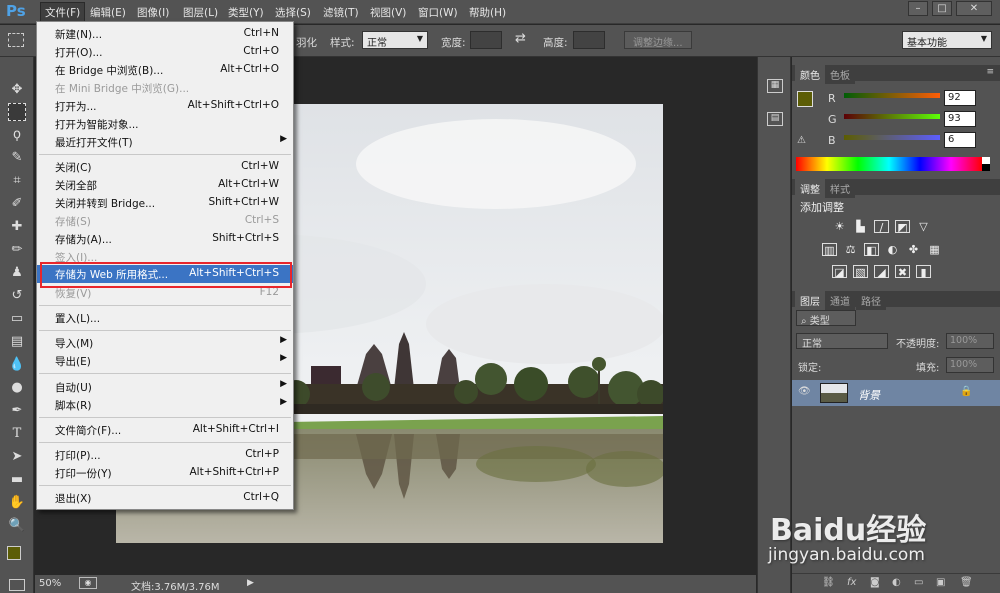  I want to click on menu-type: 类型(Y), so click(246, 12).